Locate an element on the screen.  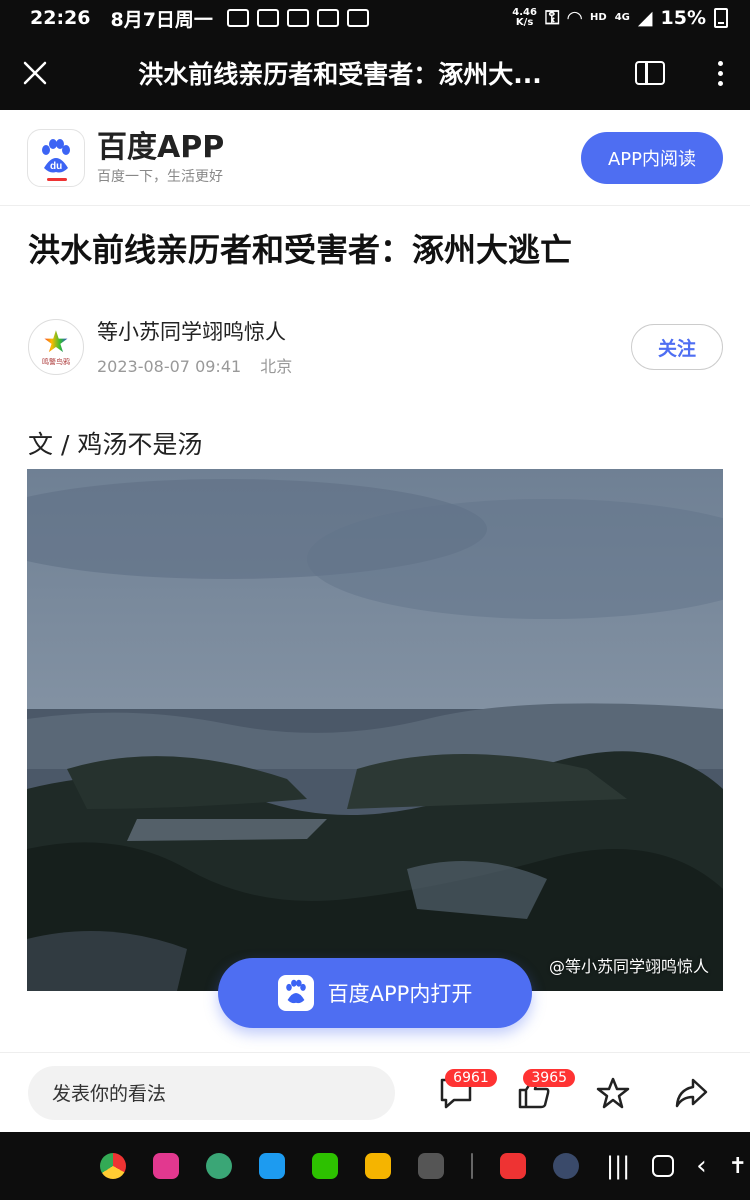
network-label: 4G is located at coordinates (622, 17).